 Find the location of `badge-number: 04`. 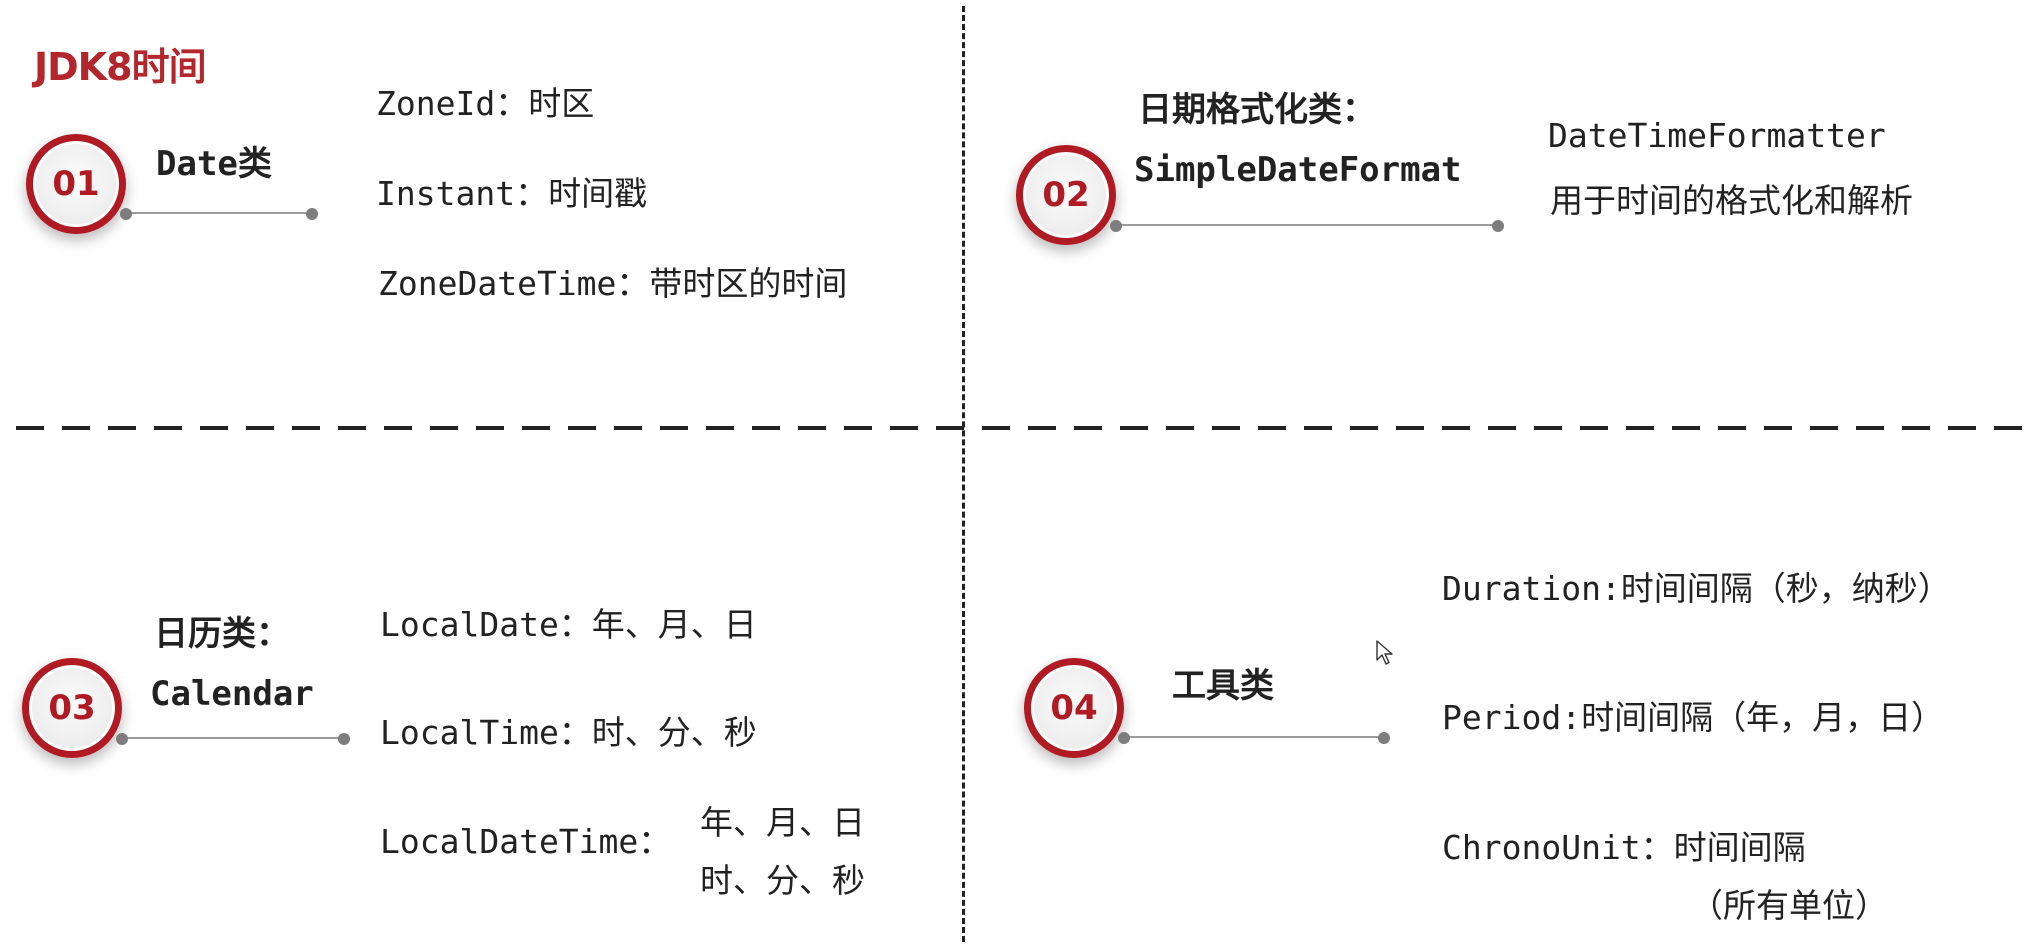

badge-number: 04 is located at coordinates (1074, 708).